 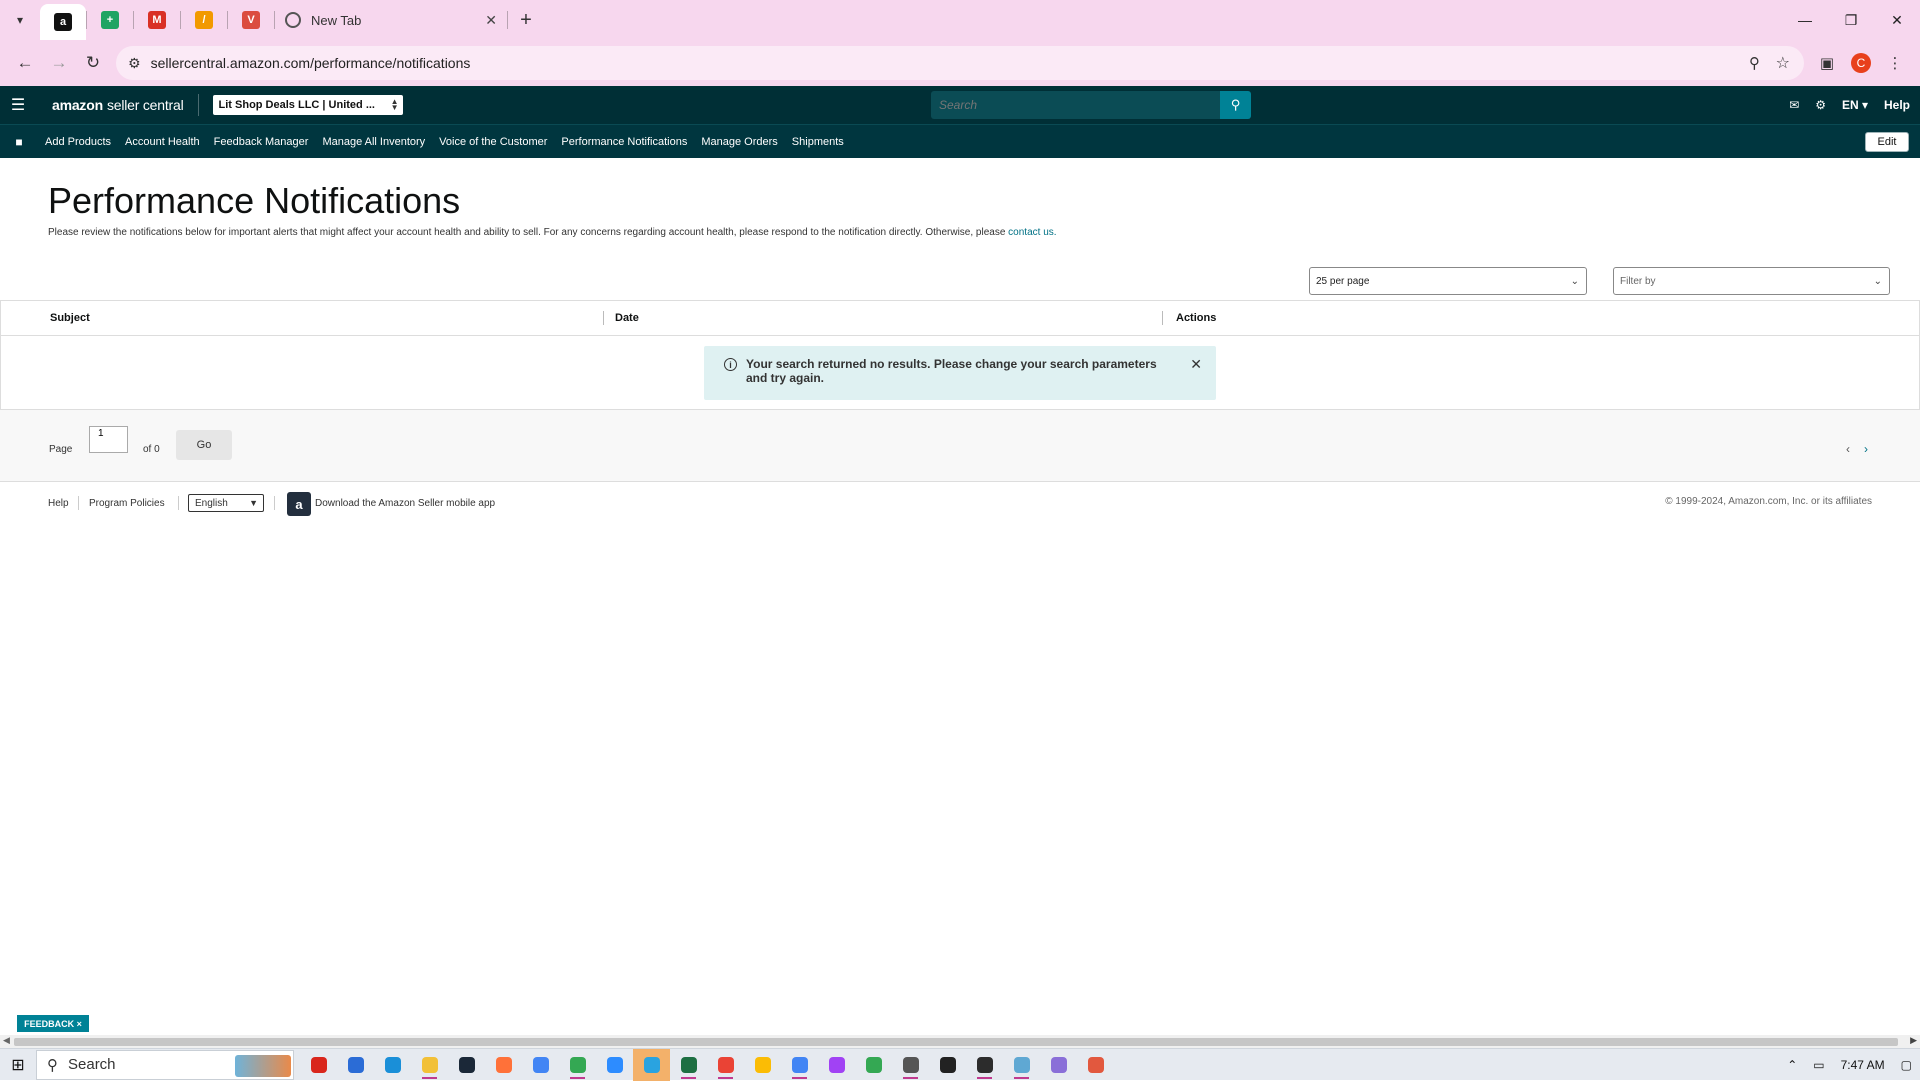 I want to click on reload-icon: ↻, so click(x=93, y=63).